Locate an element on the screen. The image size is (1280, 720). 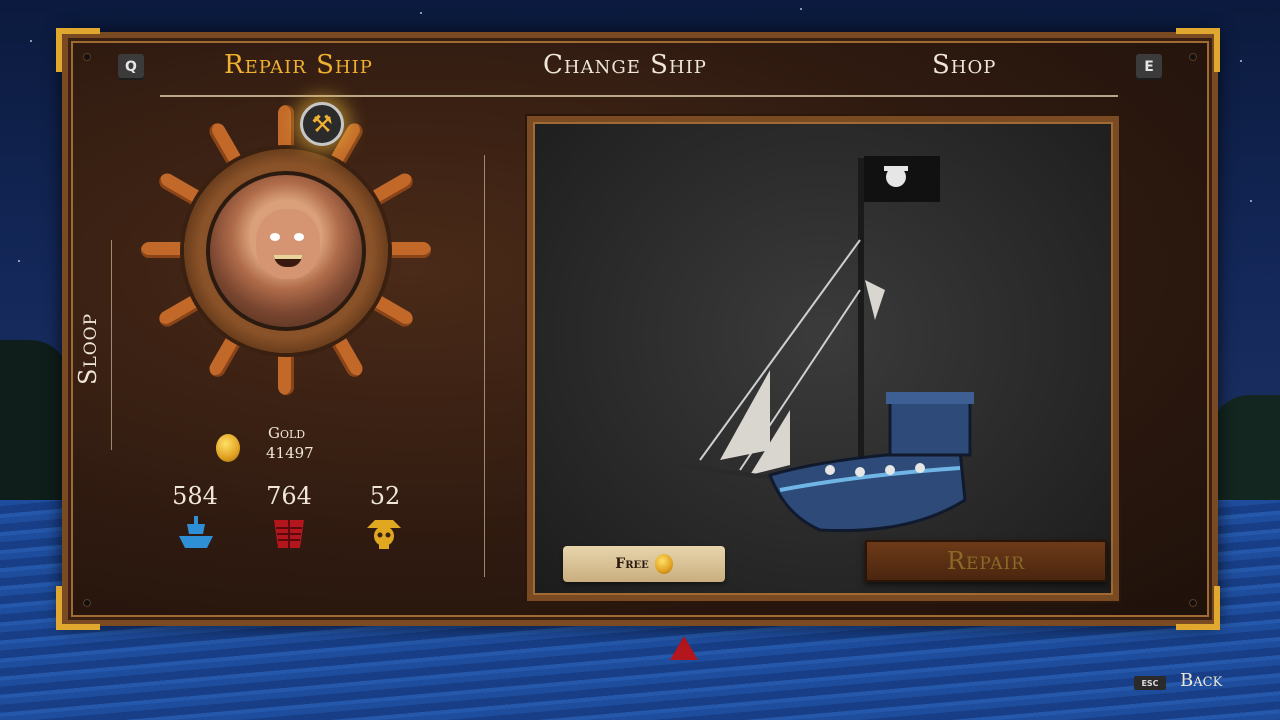
back-button: Back is located at coordinates (1201, 680).